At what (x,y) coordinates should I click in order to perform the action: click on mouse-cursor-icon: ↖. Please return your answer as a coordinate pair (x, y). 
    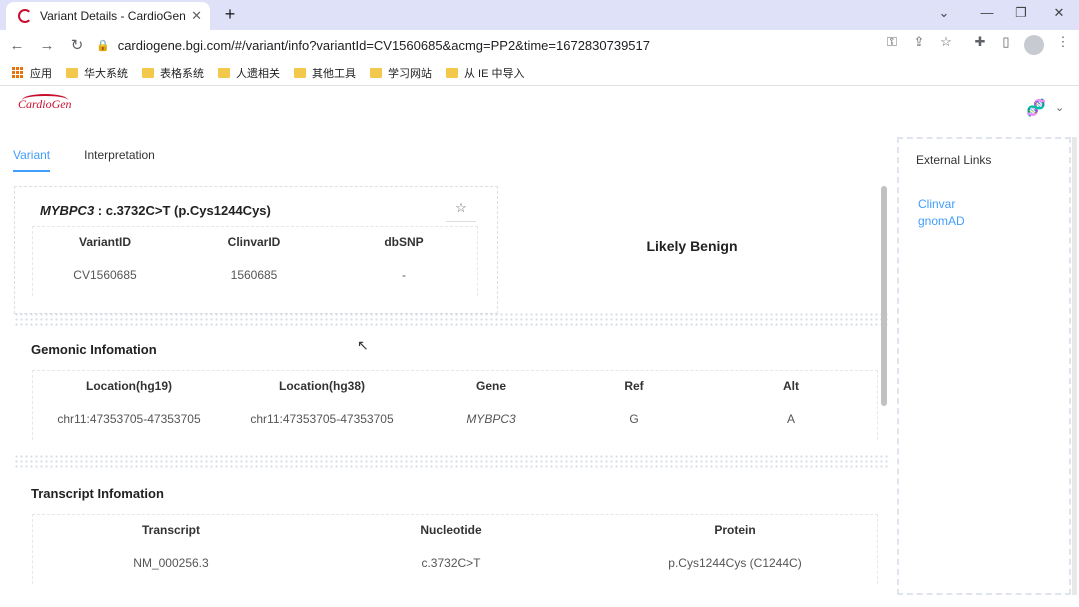
    Looking at the image, I should click on (363, 345).